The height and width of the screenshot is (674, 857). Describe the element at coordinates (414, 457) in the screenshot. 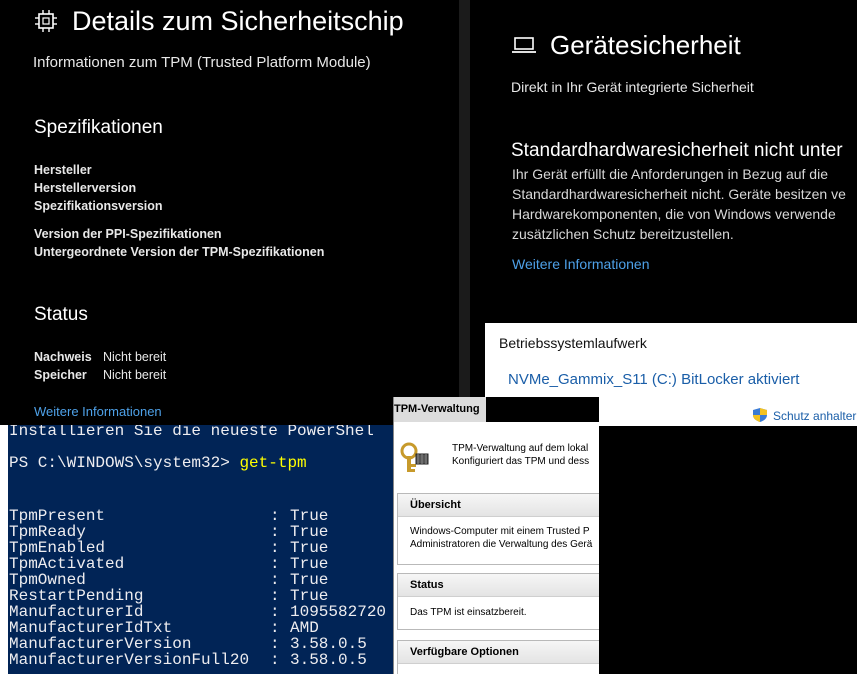

I see `tpm-key-icon` at that location.